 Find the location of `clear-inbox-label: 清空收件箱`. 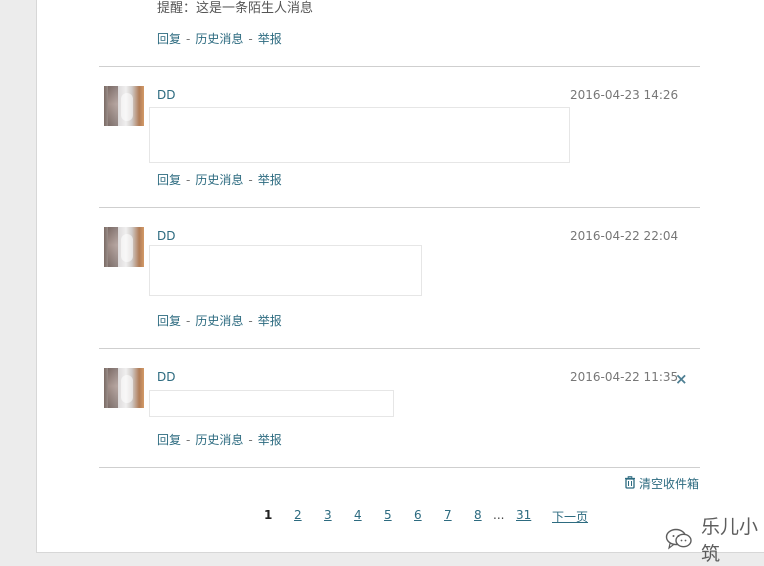

clear-inbox-label: 清空收件箱 is located at coordinates (669, 484).